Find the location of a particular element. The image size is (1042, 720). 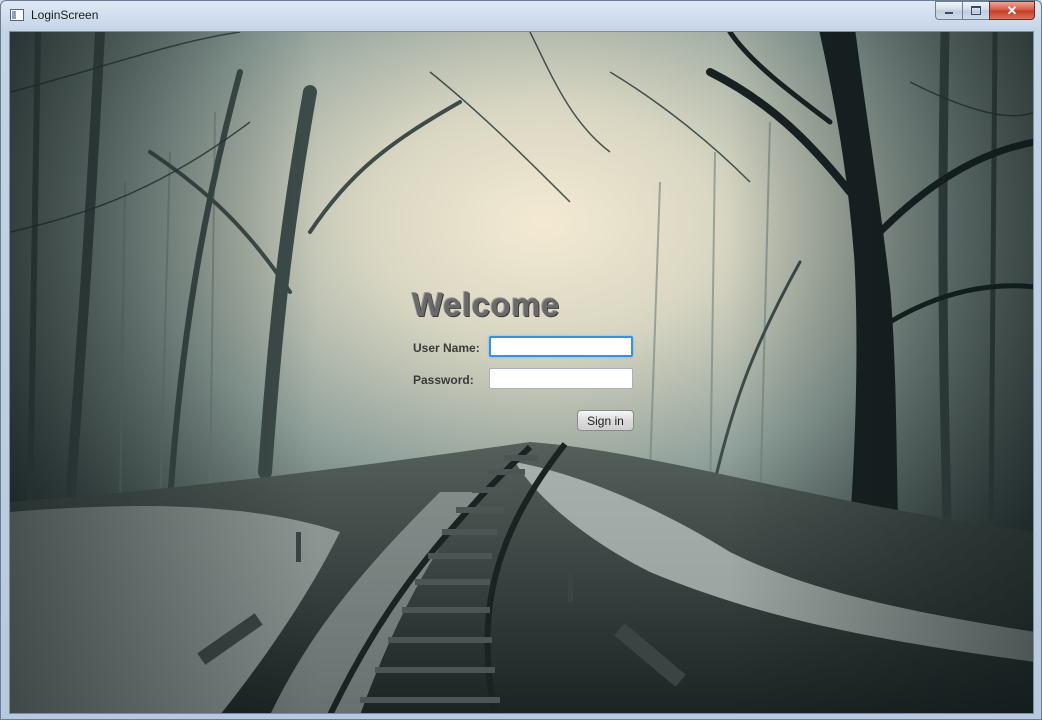

minimize-icon is located at coordinates (949, 13).